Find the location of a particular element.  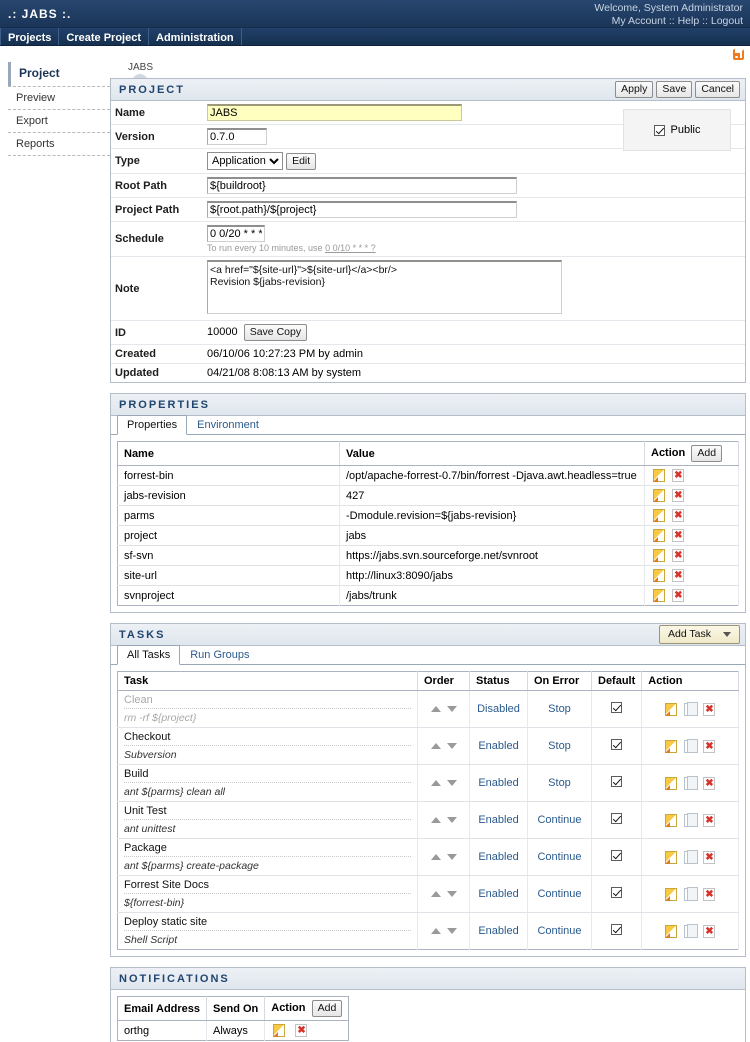

project-tab-label: JABS is located at coordinates (140, 67).